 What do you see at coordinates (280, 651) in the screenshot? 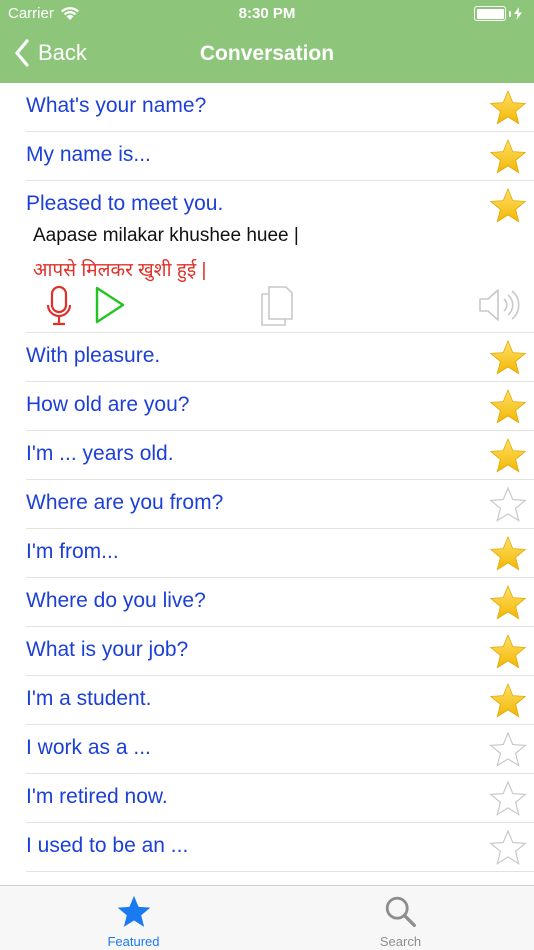
I see `list-item: What is your job?` at bounding box center [280, 651].